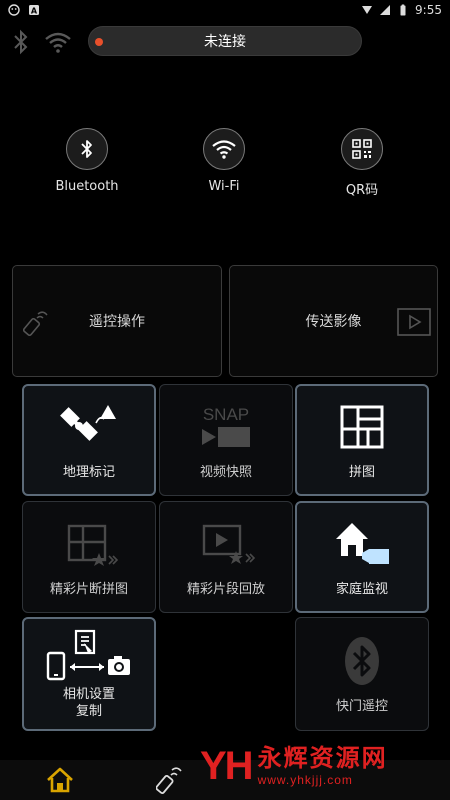  Describe the element at coordinates (225, 472) in the screenshot. I see `video-snapshot-label: 视频快照` at that location.